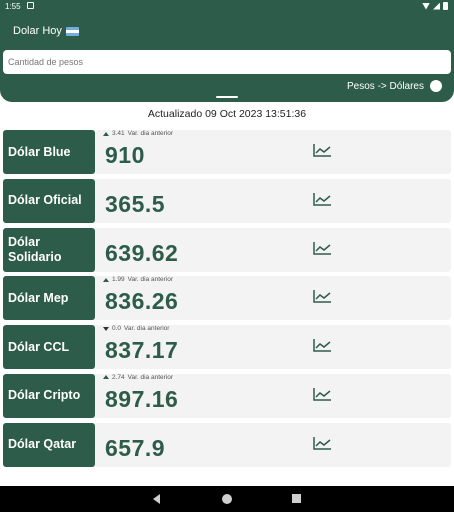 The width and height of the screenshot is (454, 512). What do you see at coordinates (385, 86) in the screenshot?
I see `currency-toggle-label: Pesos -> Dólares` at bounding box center [385, 86].